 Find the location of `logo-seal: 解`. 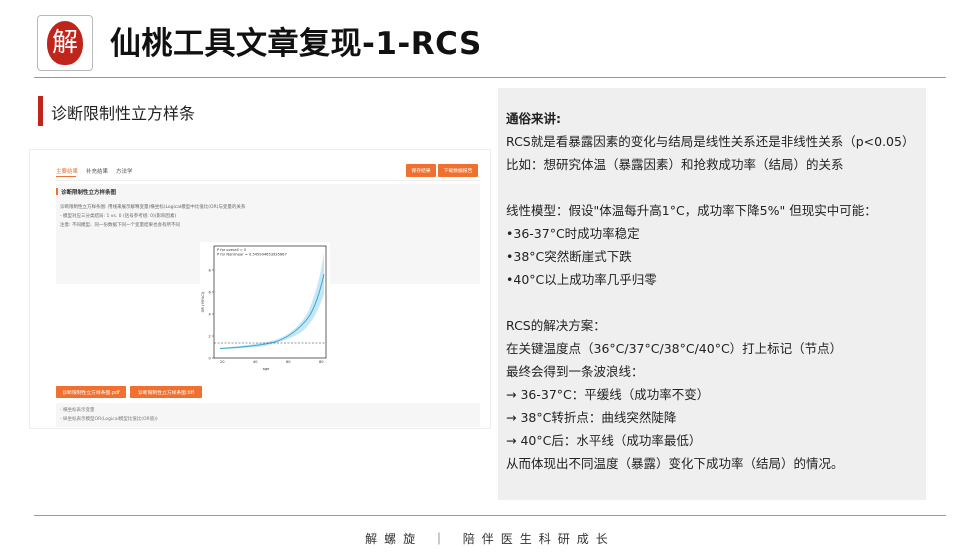

logo-seal: 解 is located at coordinates (65, 43).